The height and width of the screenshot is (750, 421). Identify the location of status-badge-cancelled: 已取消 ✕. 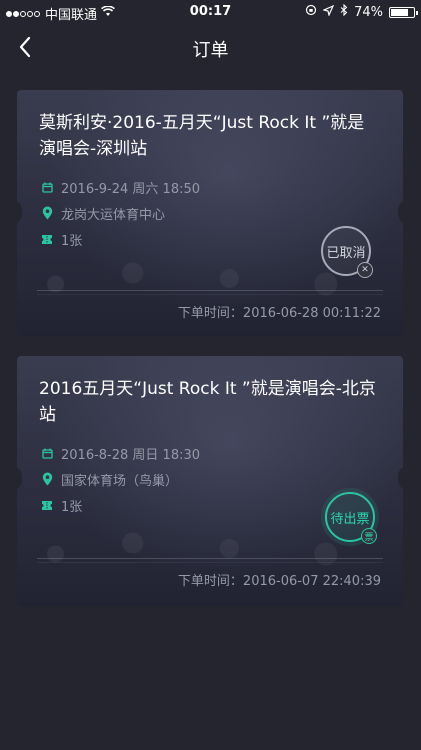
(347, 252).